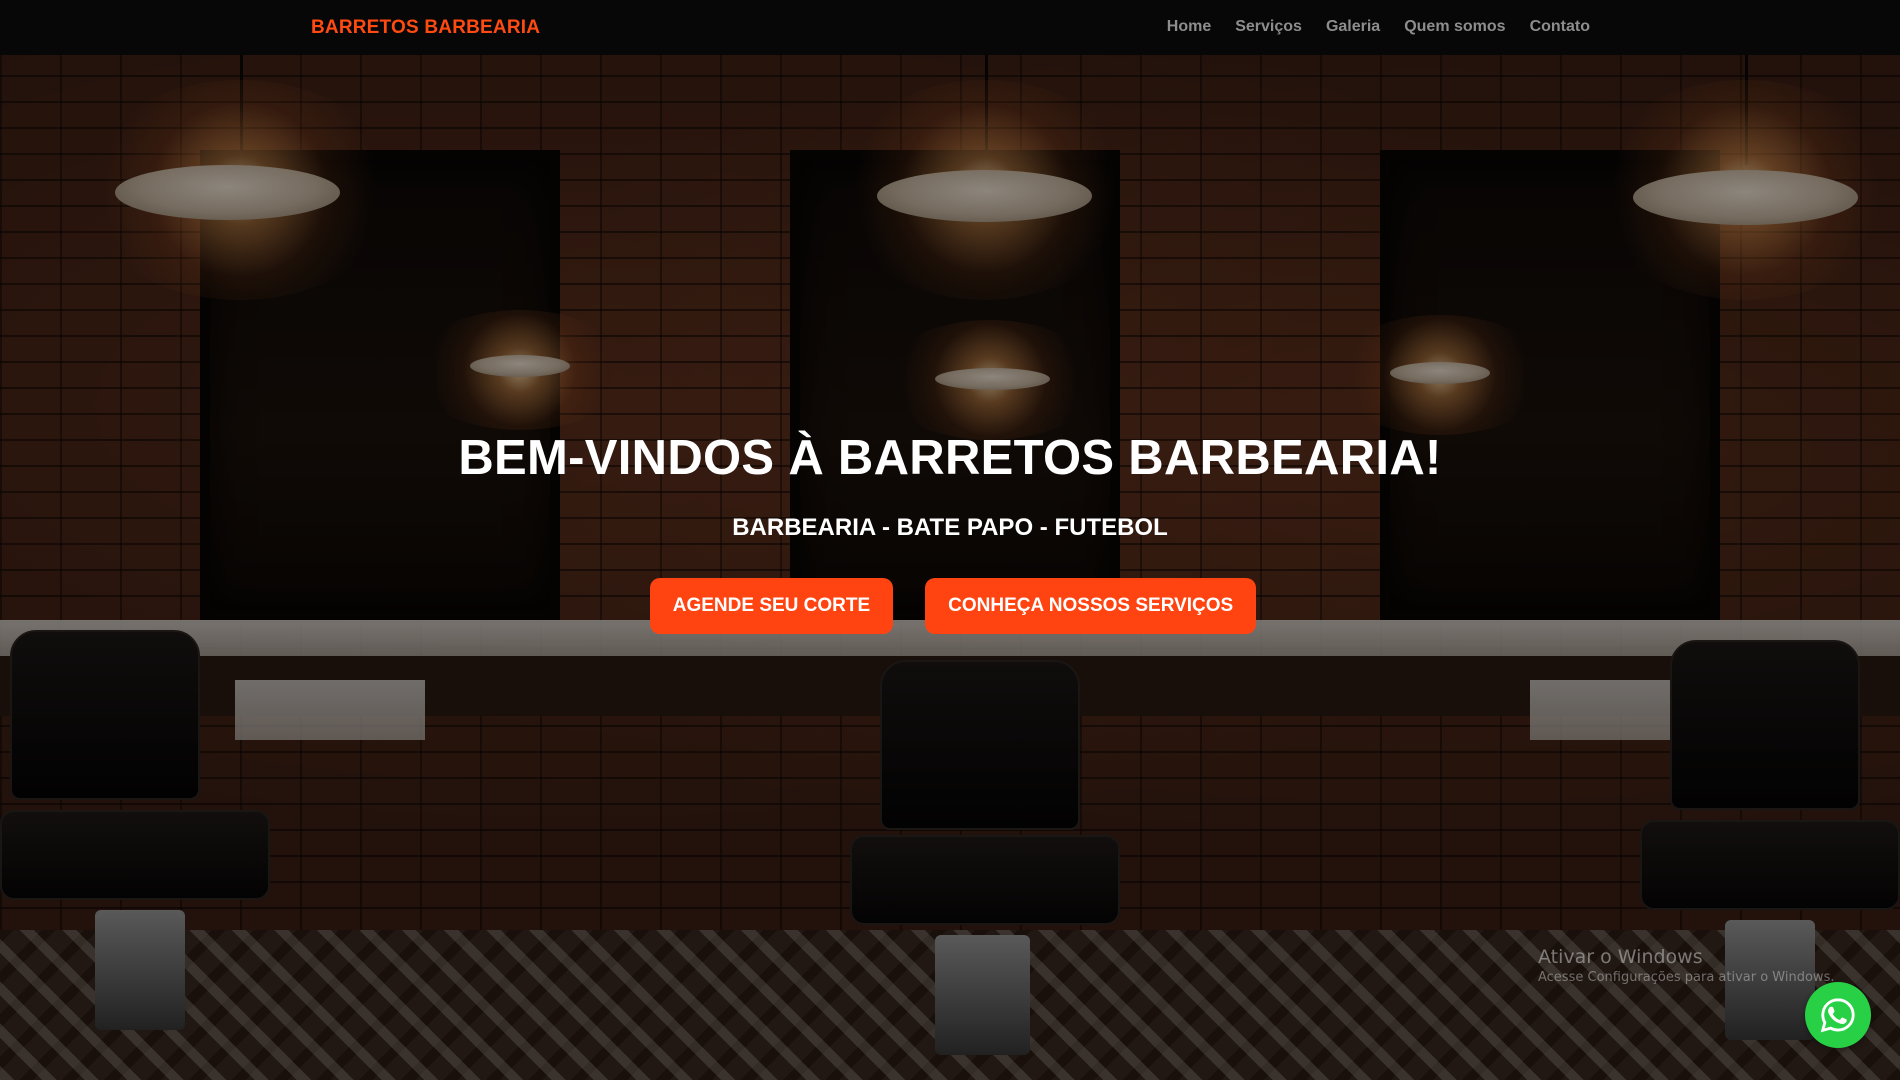 This screenshot has width=1900, height=1080. I want to click on watermark-title: Ativar o Windows, so click(1620, 957).